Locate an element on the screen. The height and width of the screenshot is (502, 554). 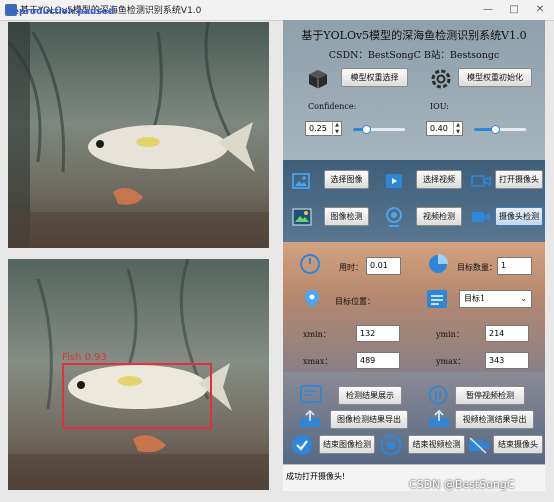
target-count-label: 目标数量： is located at coordinates (477, 267).